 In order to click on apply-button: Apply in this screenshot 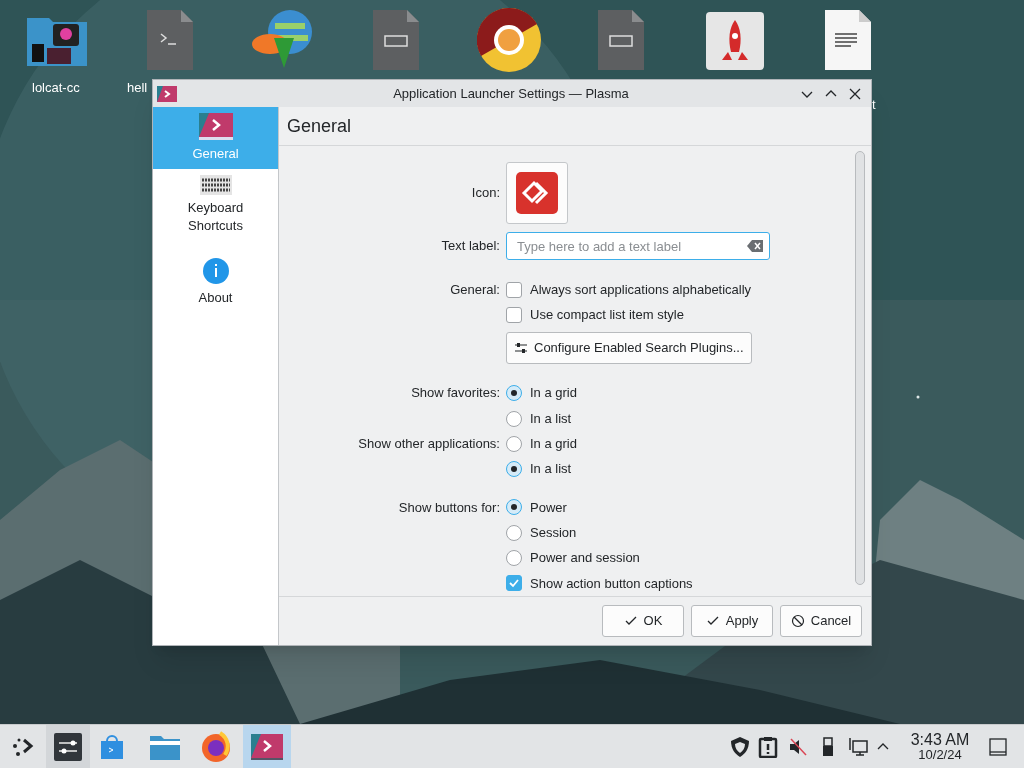, I will do `click(732, 621)`.